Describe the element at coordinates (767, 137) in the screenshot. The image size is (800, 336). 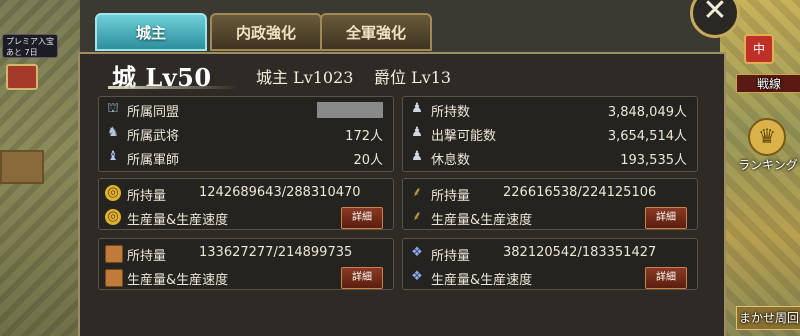
I see `trophy-icon: ♛` at that location.